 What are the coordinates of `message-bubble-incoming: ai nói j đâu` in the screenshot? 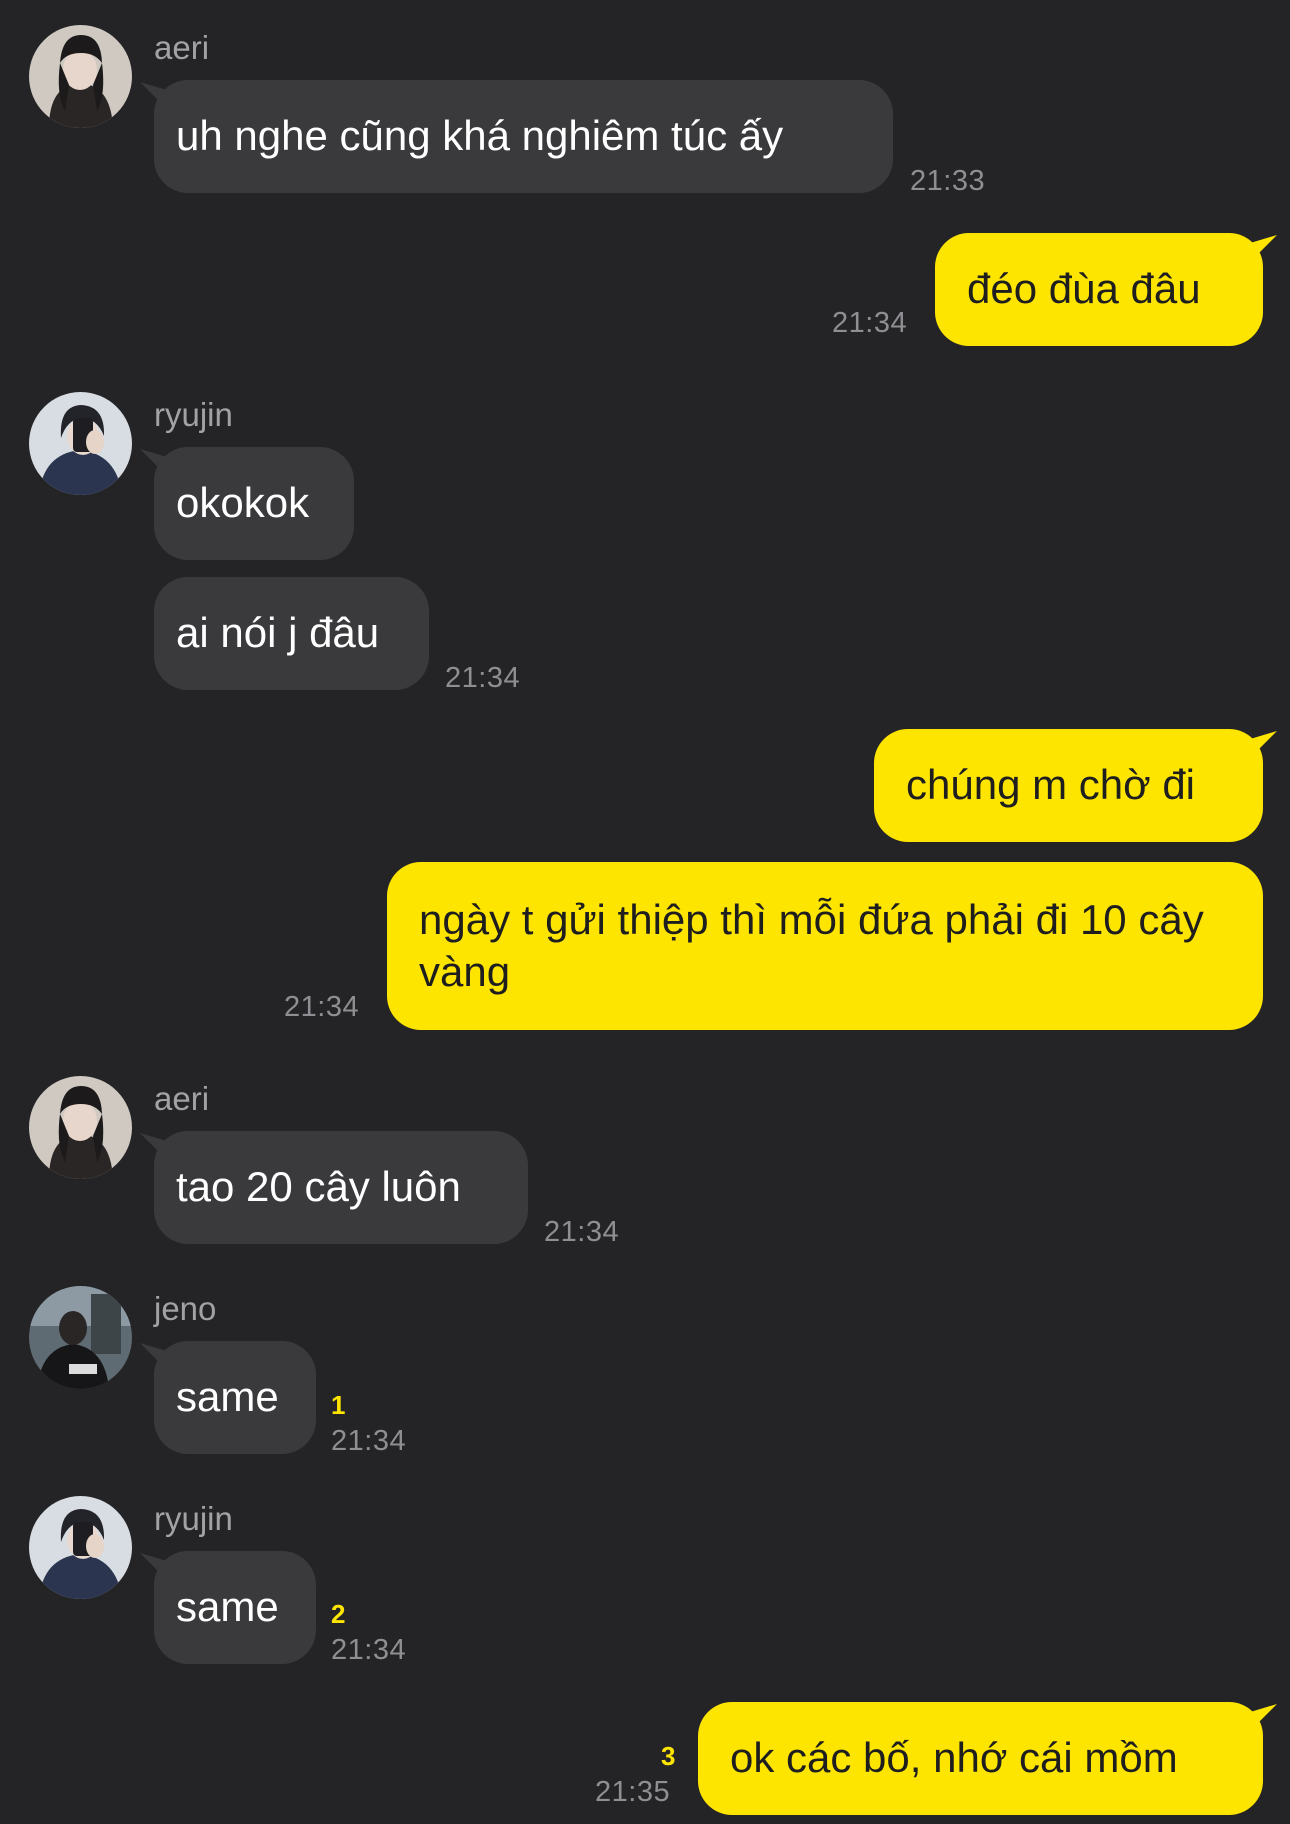 It's located at (291, 633).